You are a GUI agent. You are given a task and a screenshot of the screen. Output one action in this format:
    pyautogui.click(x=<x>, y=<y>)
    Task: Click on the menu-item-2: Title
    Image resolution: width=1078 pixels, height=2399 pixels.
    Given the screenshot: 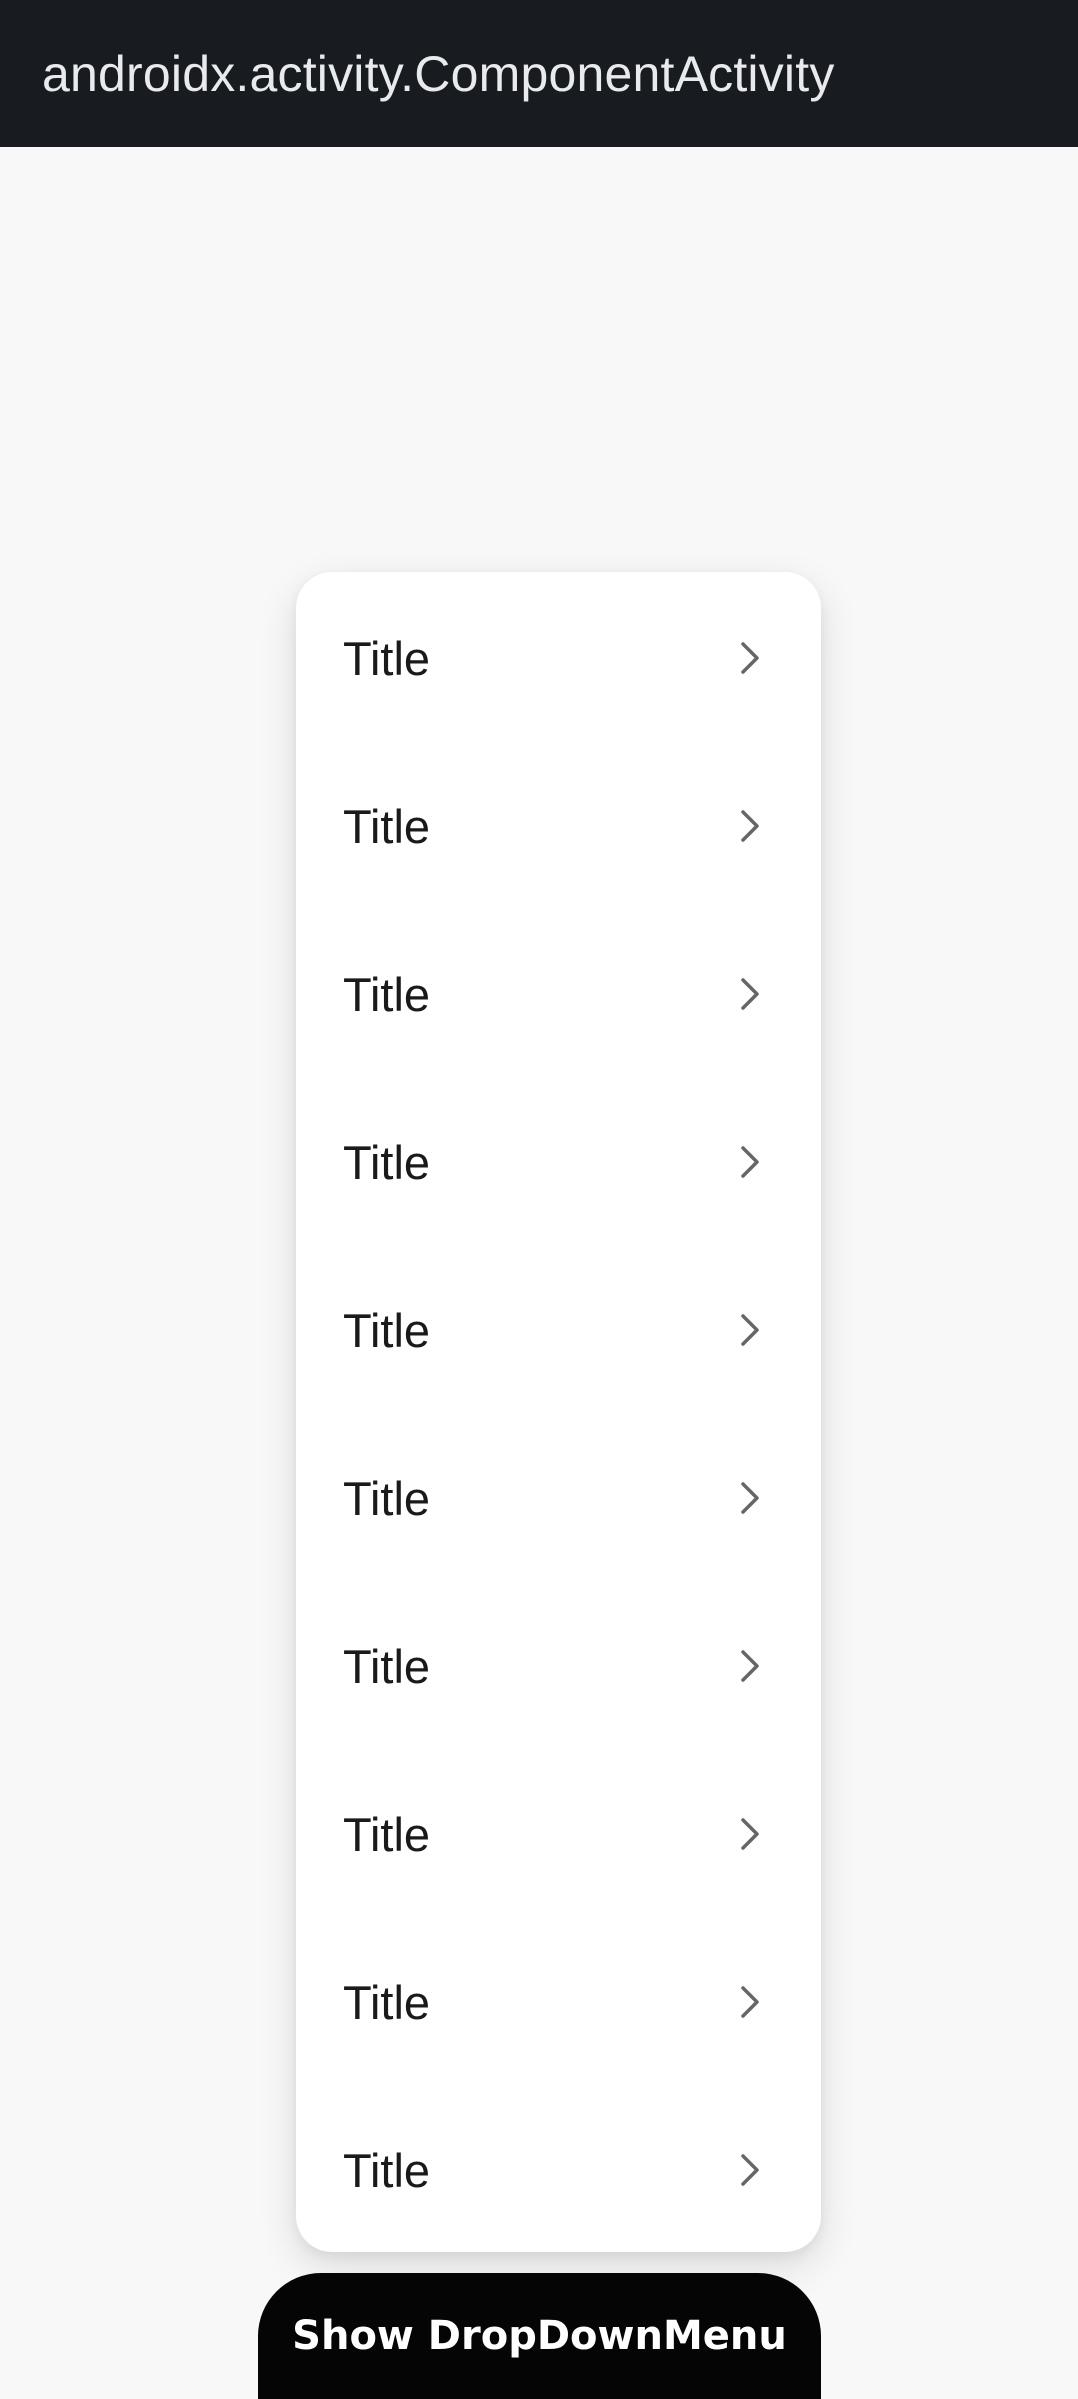 What is the action you would take?
    pyautogui.click(x=558, y=826)
    